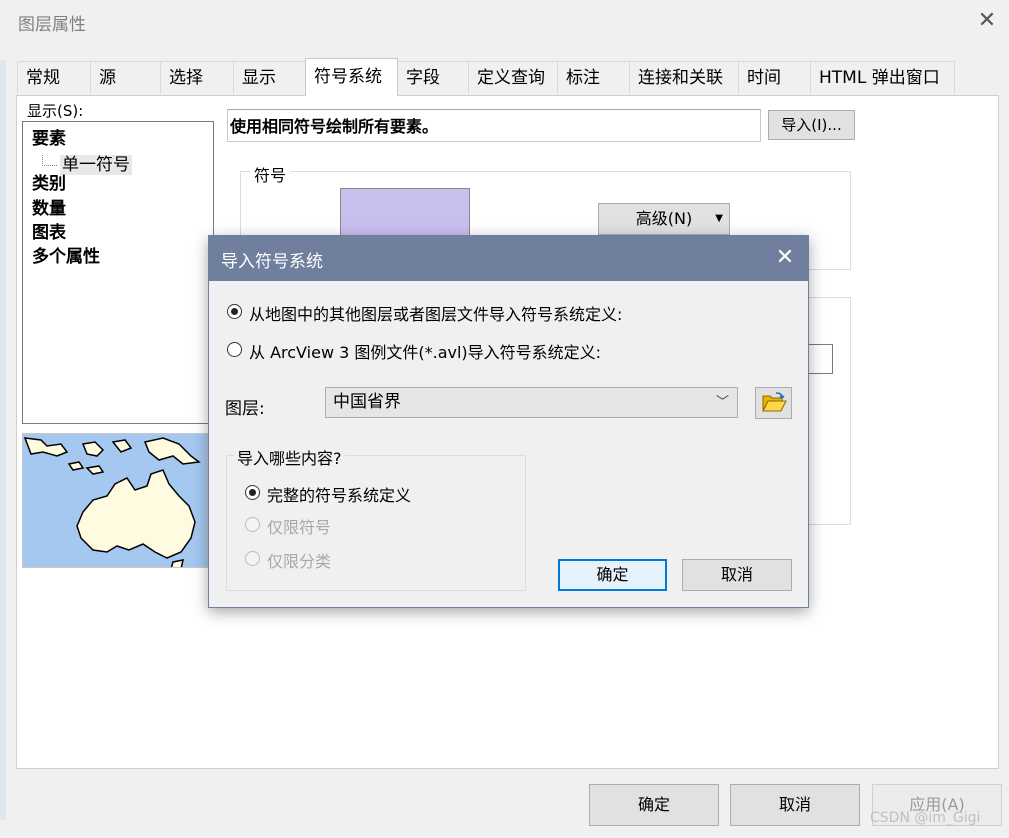 This screenshot has height=838, width=1009. I want to click on layer-select: 中国省界 ﹀, so click(531, 402).